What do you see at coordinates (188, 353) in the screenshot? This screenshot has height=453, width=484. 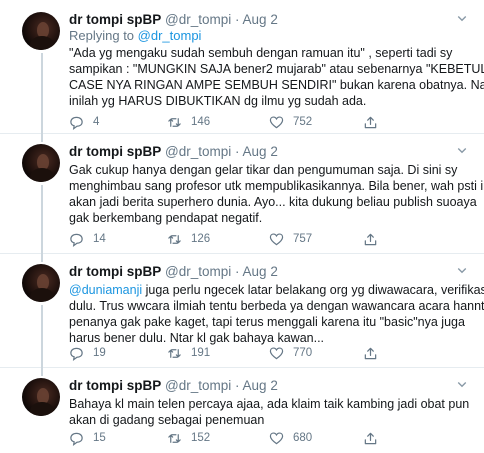 I see `retweet-button: 191` at bounding box center [188, 353].